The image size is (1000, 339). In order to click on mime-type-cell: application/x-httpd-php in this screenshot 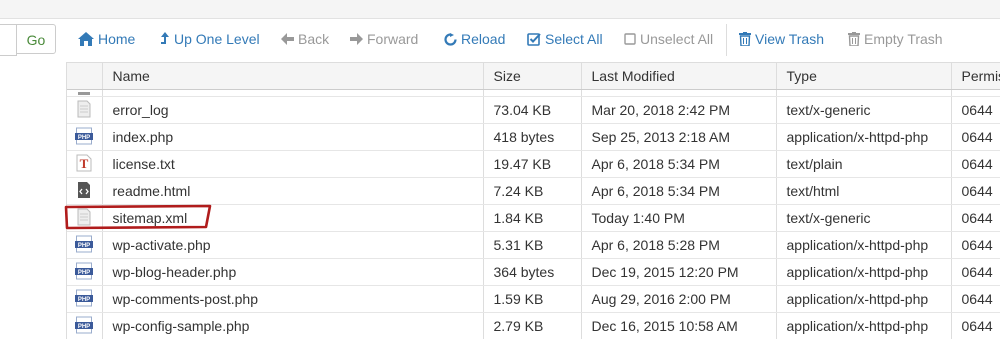, I will do `click(863, 299)`.